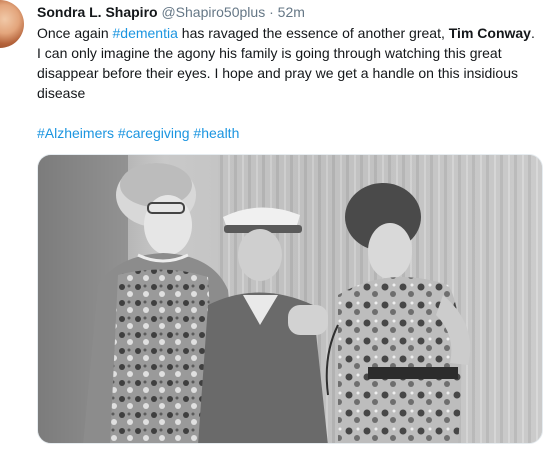 The width and height of the screenshot is (543, 455). Describe the element at coordinates (97, 12) in the screenshot. I see `author-name: Sondra L. Shapiro` at that location.